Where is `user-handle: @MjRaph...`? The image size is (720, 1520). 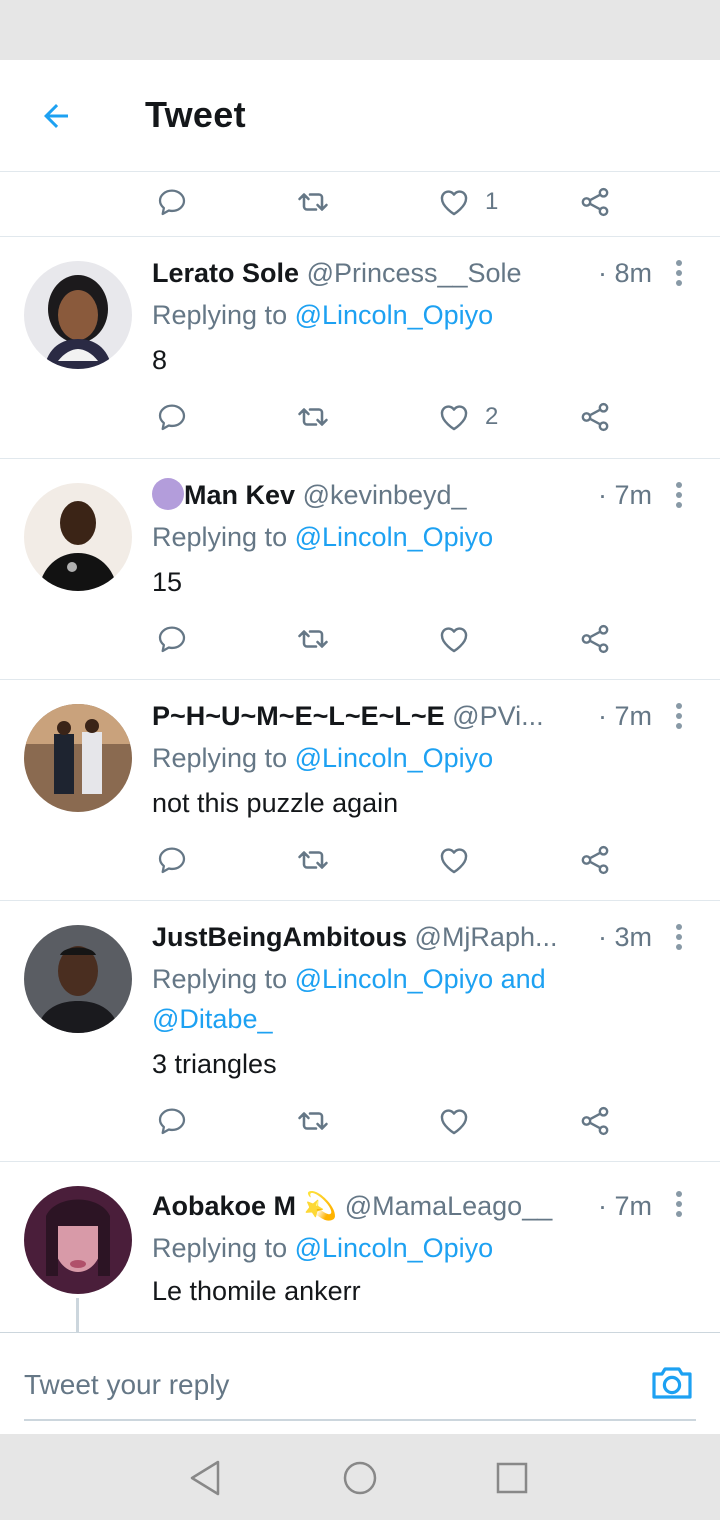 user-handle: @MjRaph... is located at coordinates (486, 937).